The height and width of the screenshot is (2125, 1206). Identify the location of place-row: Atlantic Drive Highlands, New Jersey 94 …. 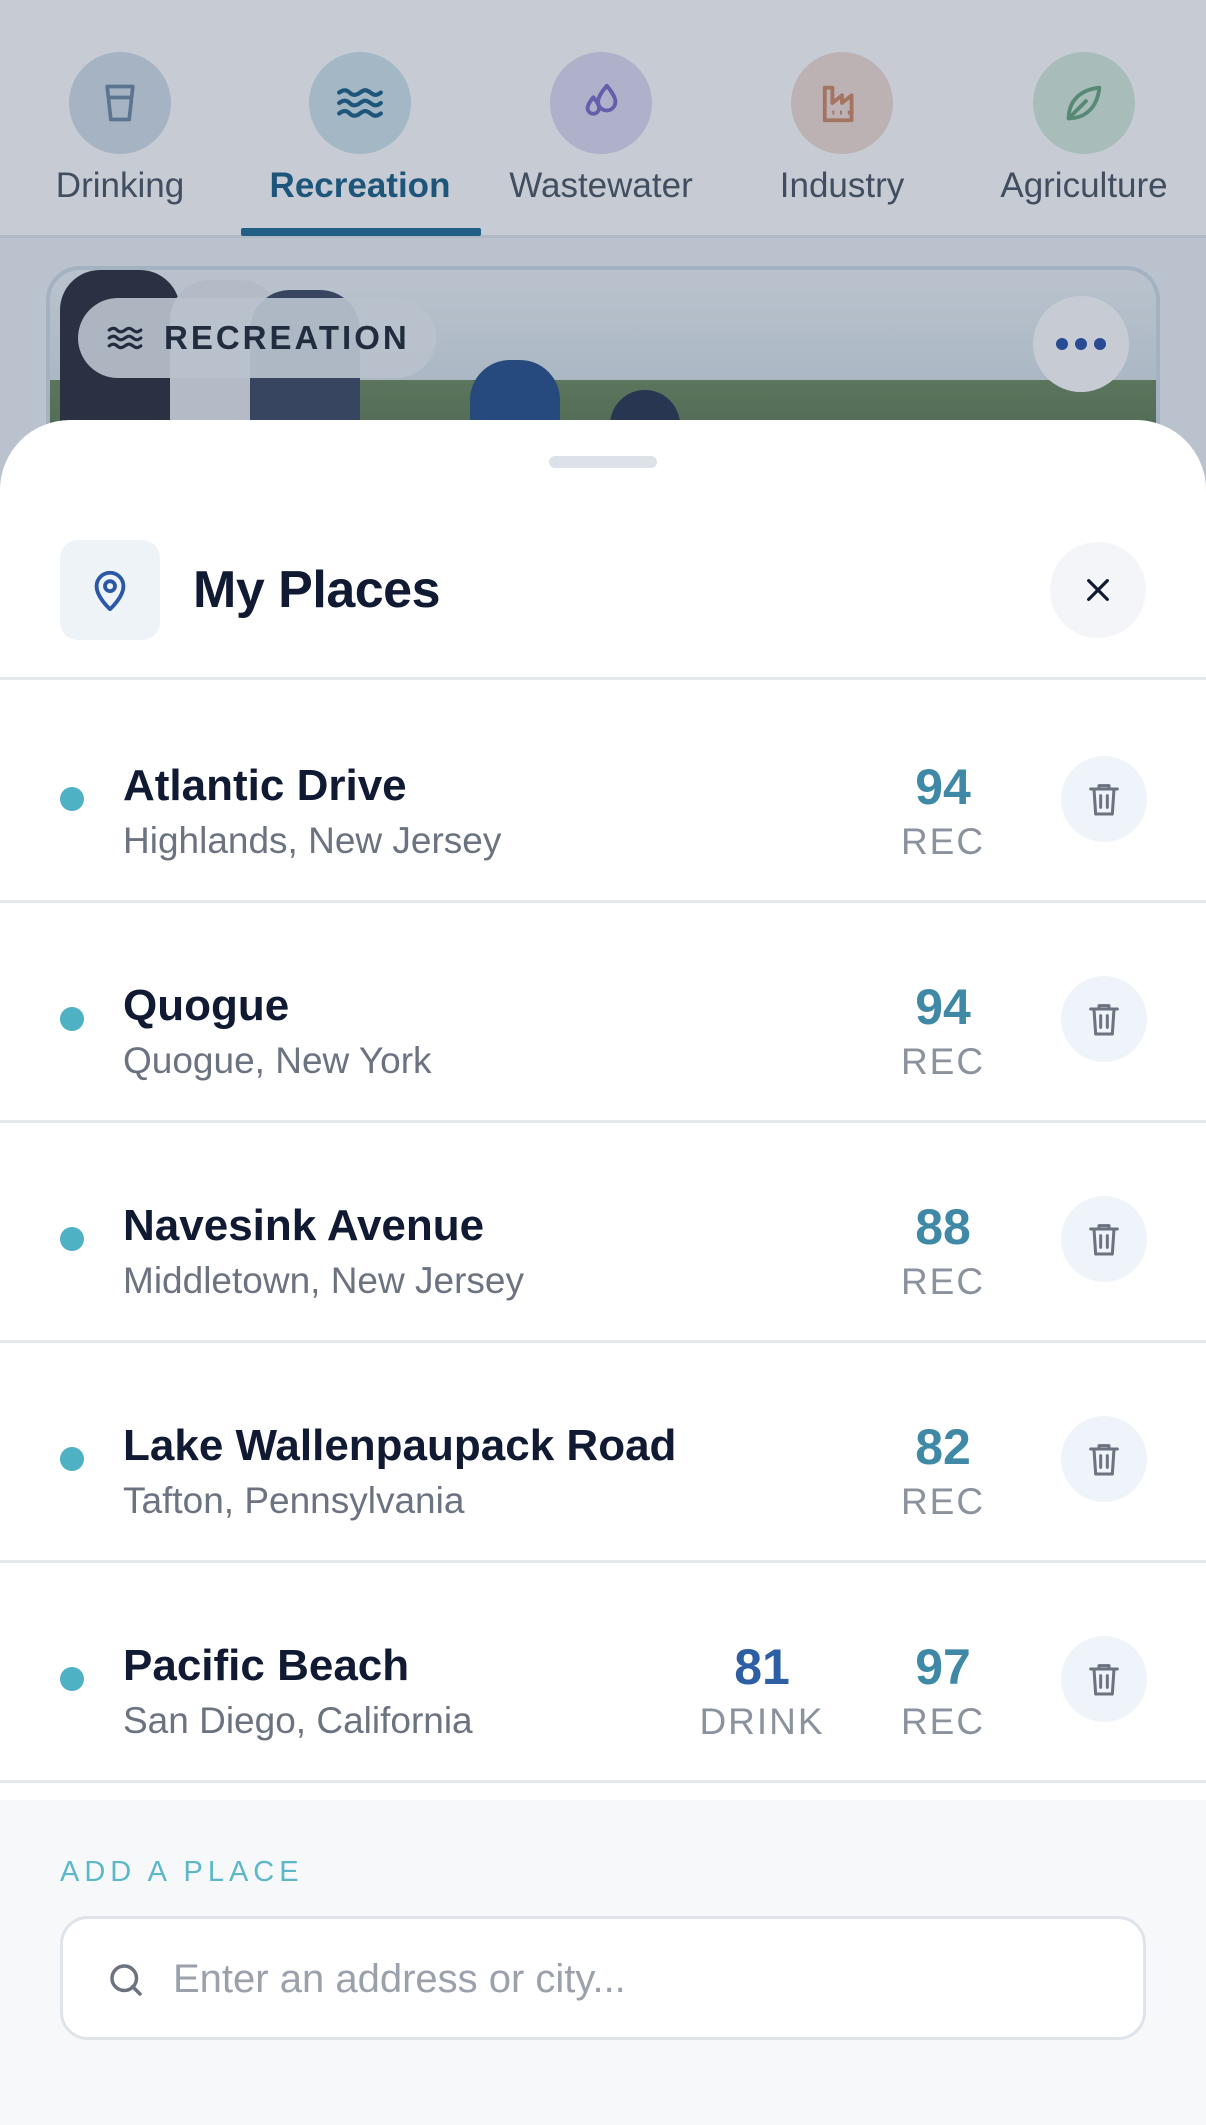
(603, 793).